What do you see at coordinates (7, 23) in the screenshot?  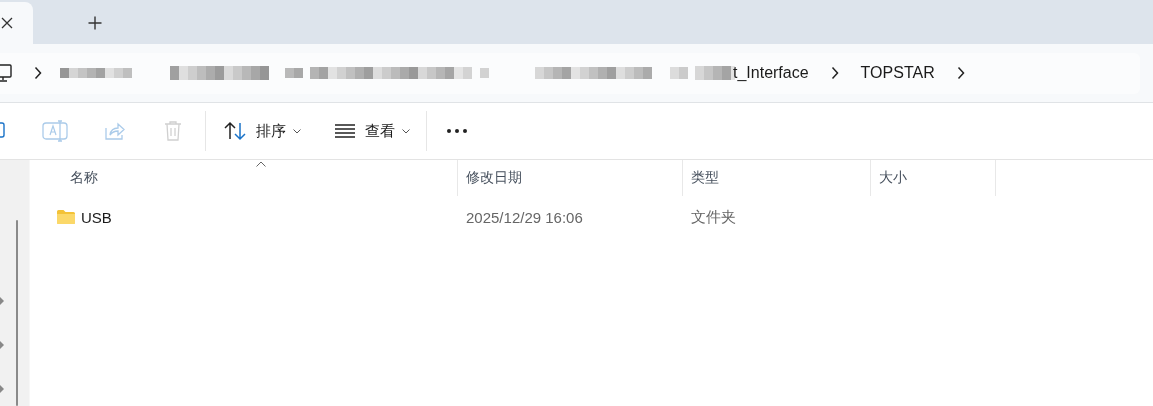 I see `close-icon` at bounding box center [7, 23].